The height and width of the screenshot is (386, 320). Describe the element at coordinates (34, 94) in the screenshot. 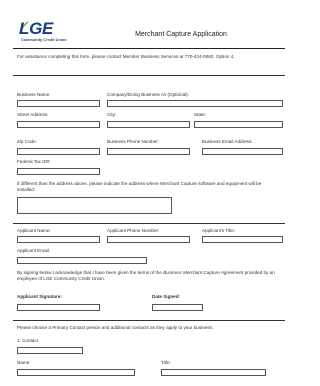

I see `business-name-label: Business Name:` at that location.